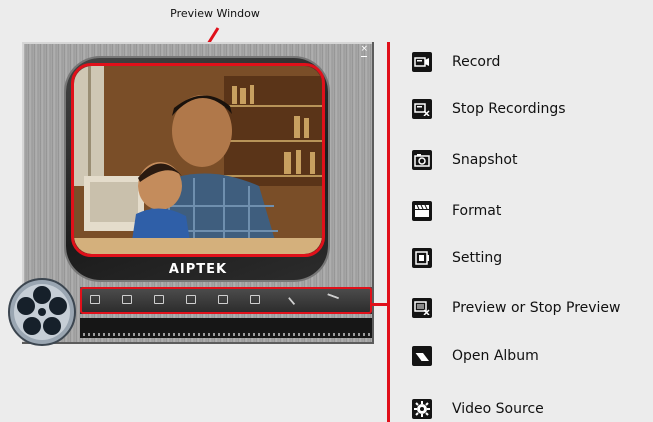  I want to click on close-button: ×, so click(364, 49).